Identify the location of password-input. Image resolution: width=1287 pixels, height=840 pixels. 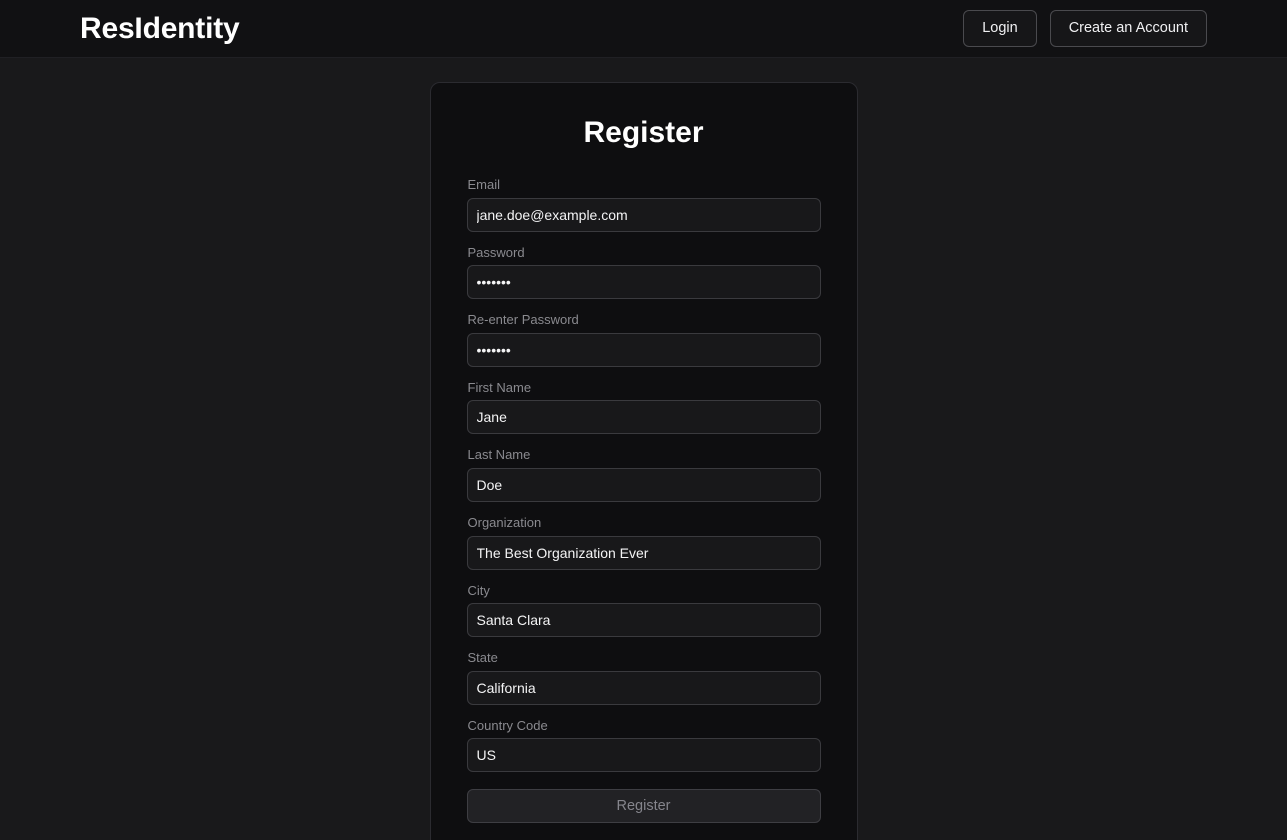
(643, 282).